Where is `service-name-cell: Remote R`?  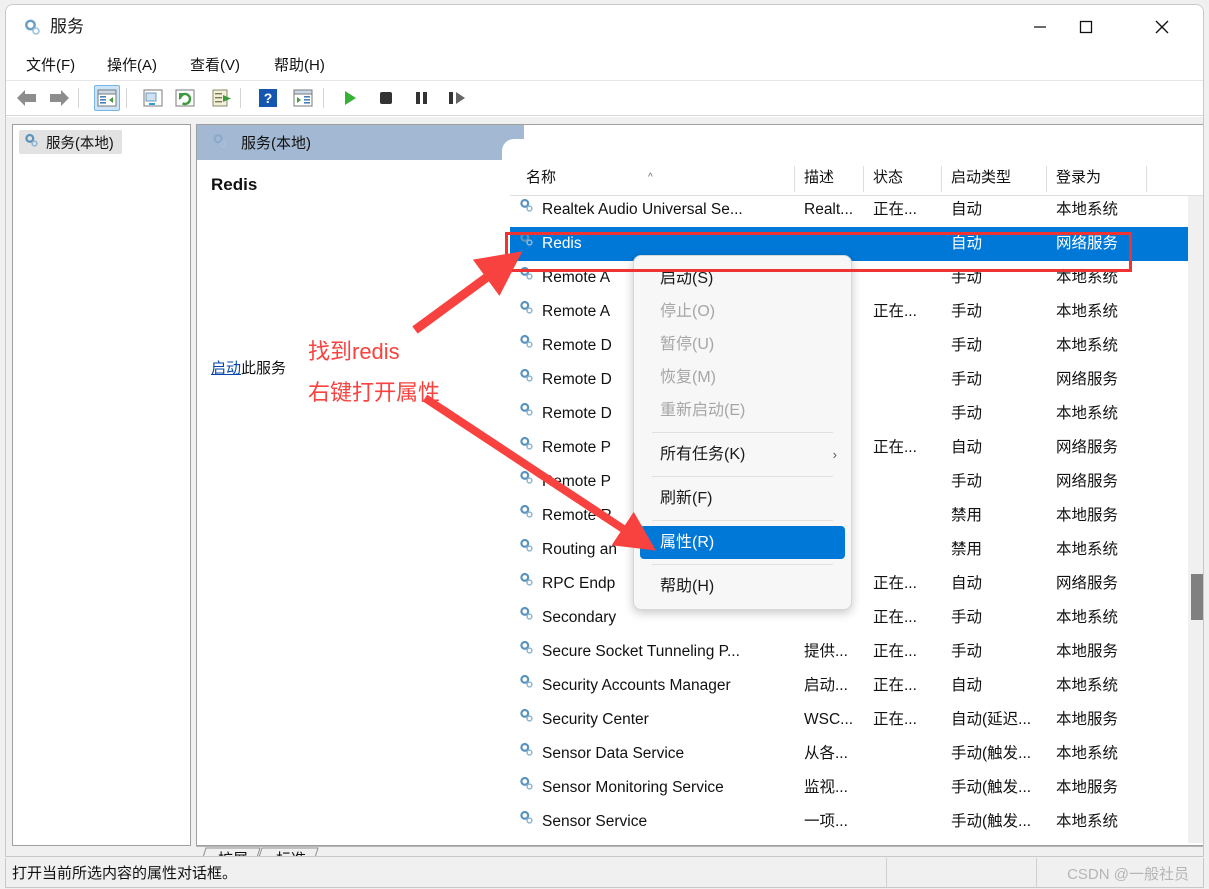 service-name-cell: Remote R is located at coordinates (565, 516).